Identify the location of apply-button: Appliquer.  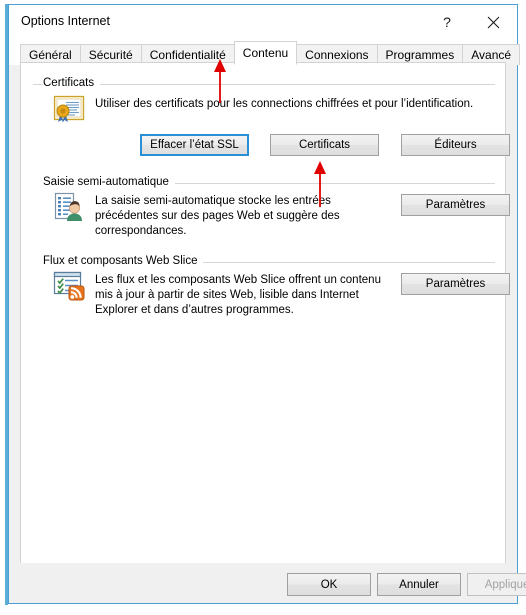
(496, 584).